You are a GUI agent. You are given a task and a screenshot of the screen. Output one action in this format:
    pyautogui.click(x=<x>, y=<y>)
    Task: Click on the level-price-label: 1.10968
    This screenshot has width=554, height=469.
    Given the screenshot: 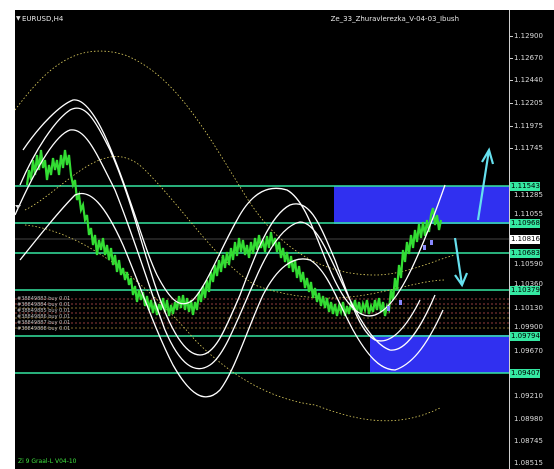 What is the action you would take?
    pyautogui.click(x=525, y=223)
    